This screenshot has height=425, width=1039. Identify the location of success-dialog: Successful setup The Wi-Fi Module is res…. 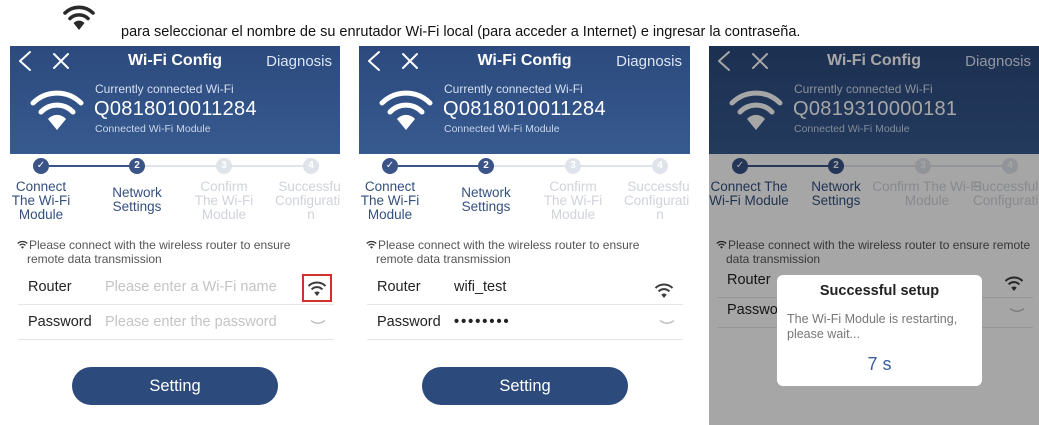
(879, 330).